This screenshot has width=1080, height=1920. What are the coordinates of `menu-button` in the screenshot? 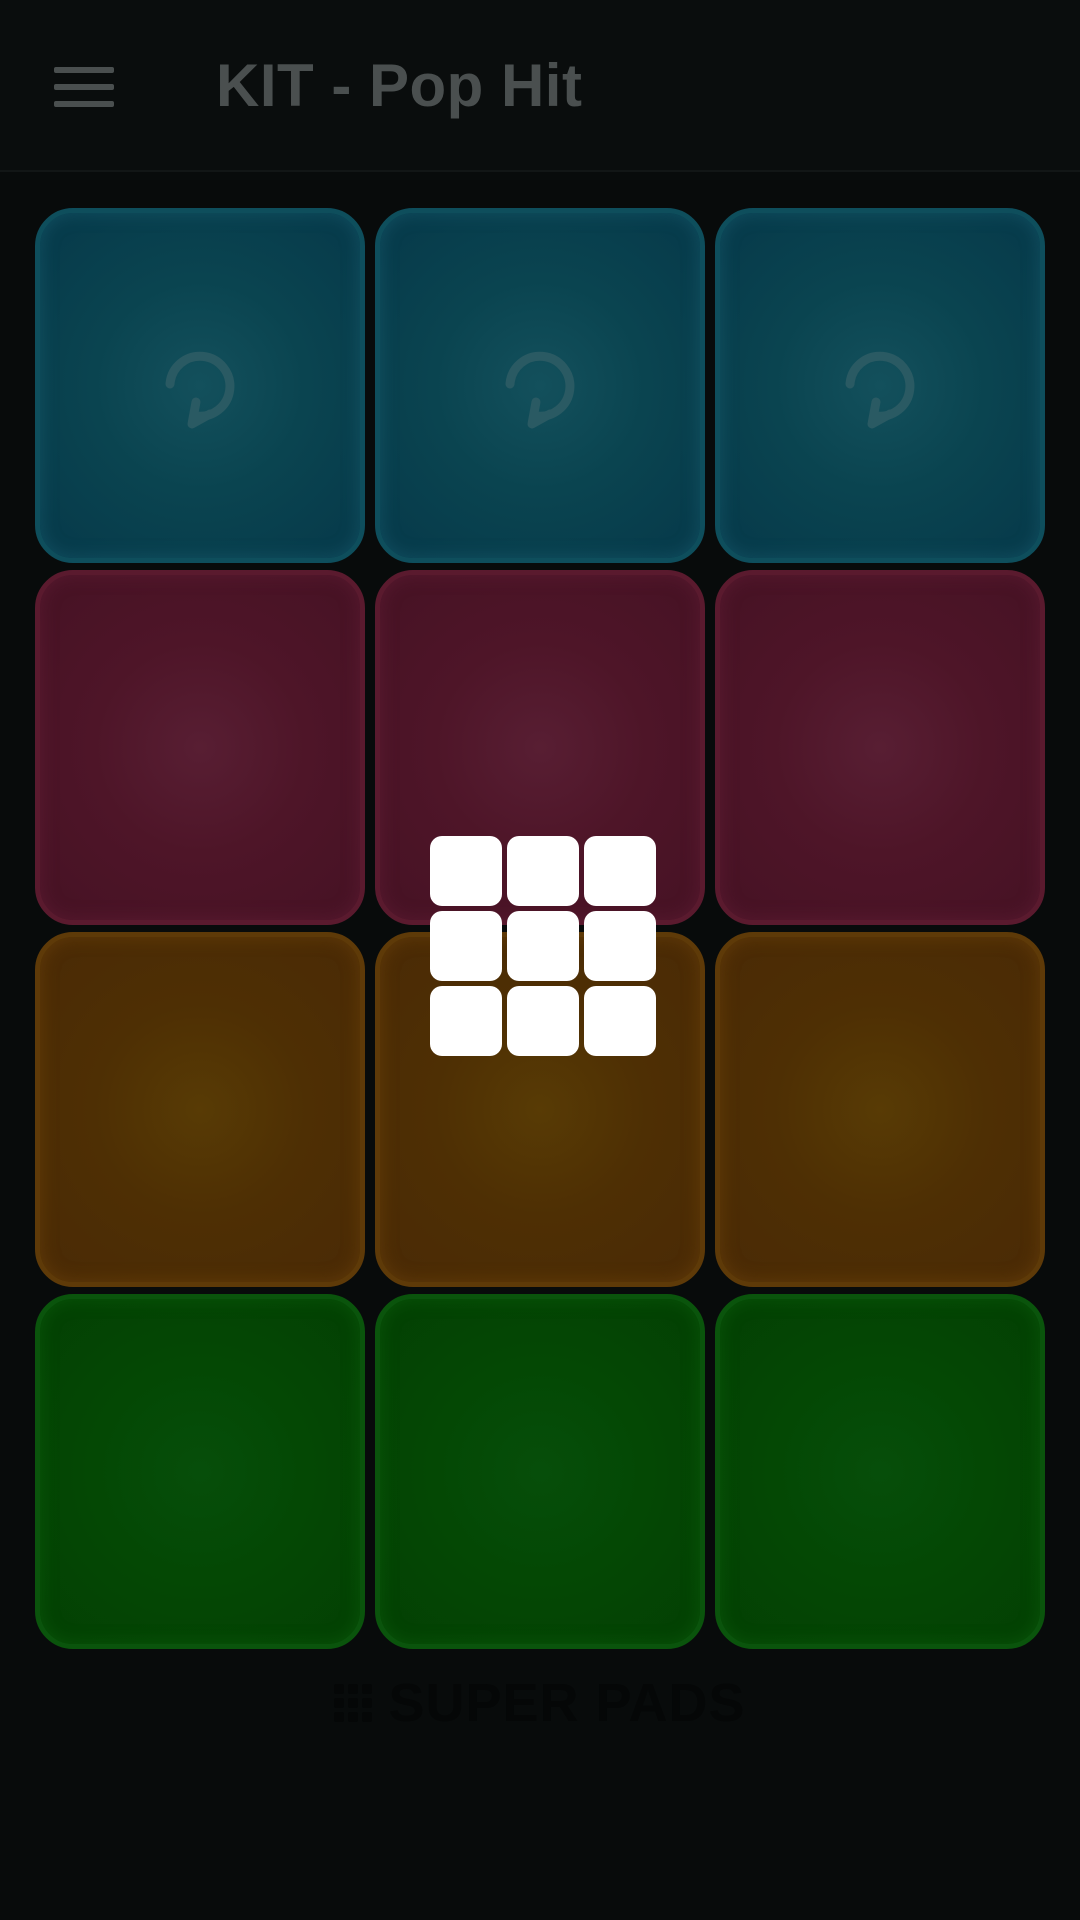 It's located at (84, 87).